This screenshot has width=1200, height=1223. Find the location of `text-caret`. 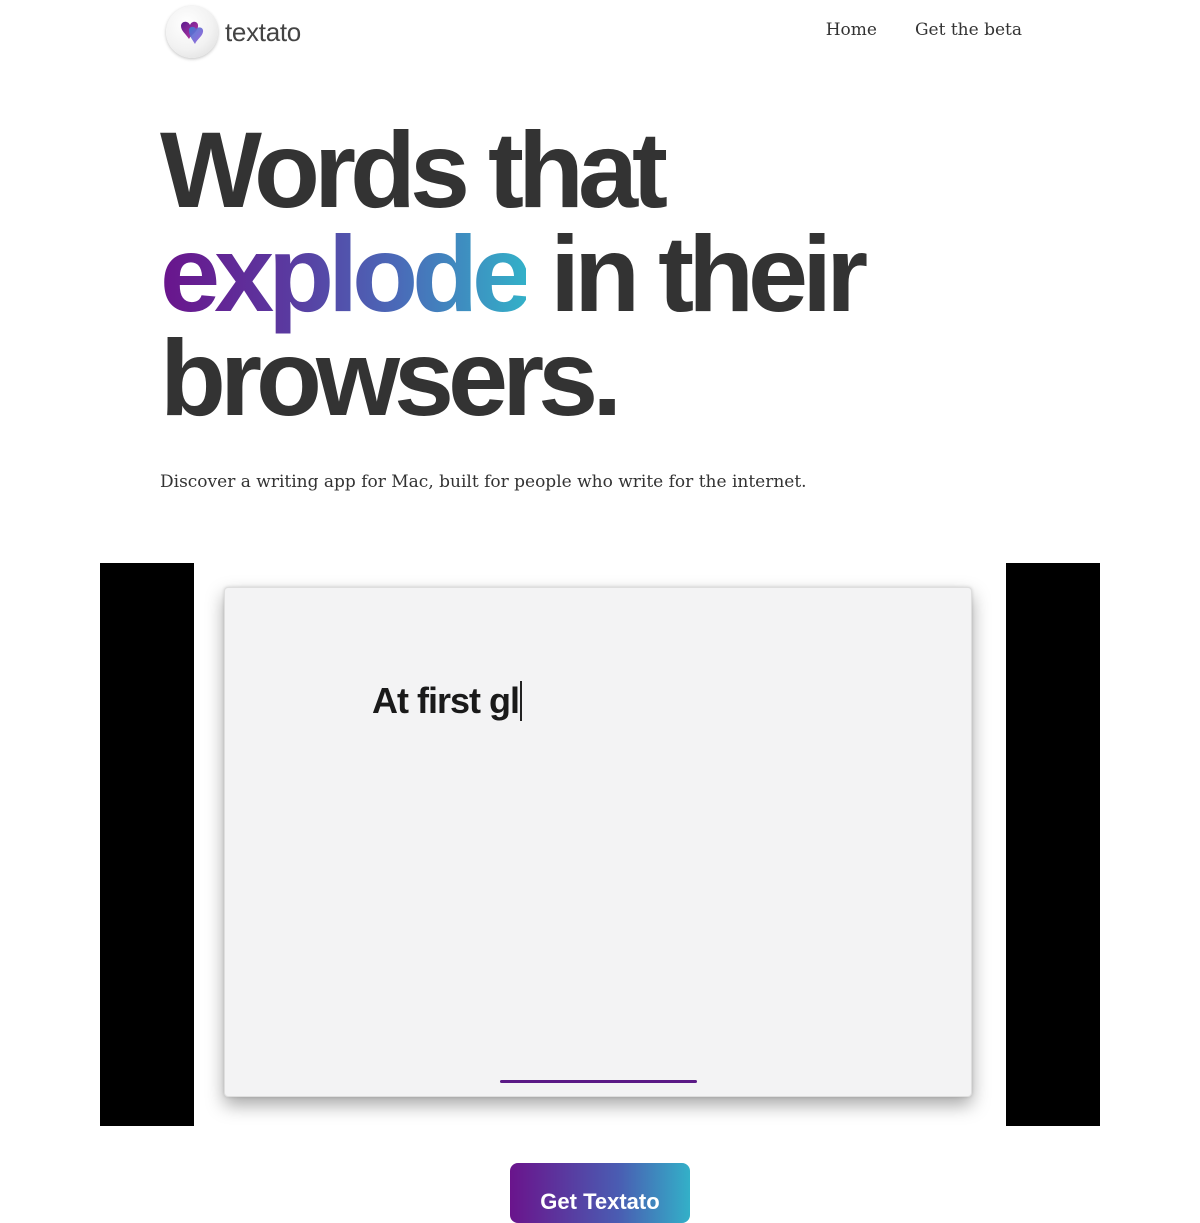

text-caret is located at coordinates (521, 701).